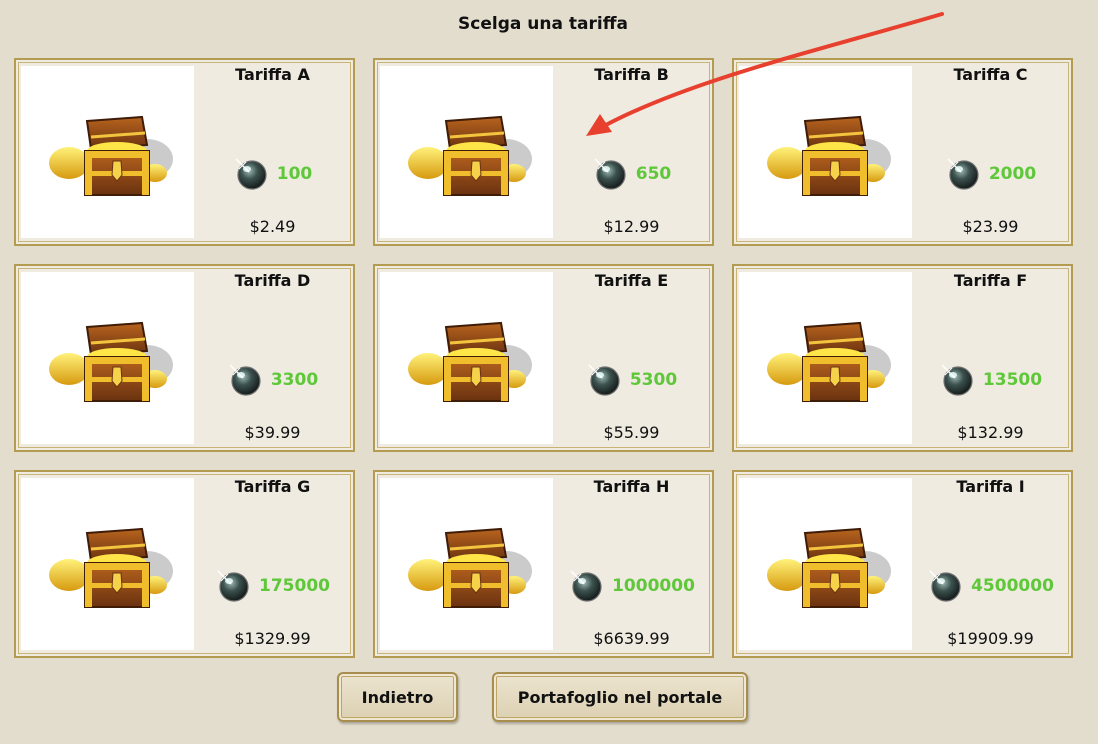 The width and height of the screenshot is (1098, 744). Describe the element at coordinates (272, 74) in the screenshot. I see `tariff-name: Tariffa A` at that location.